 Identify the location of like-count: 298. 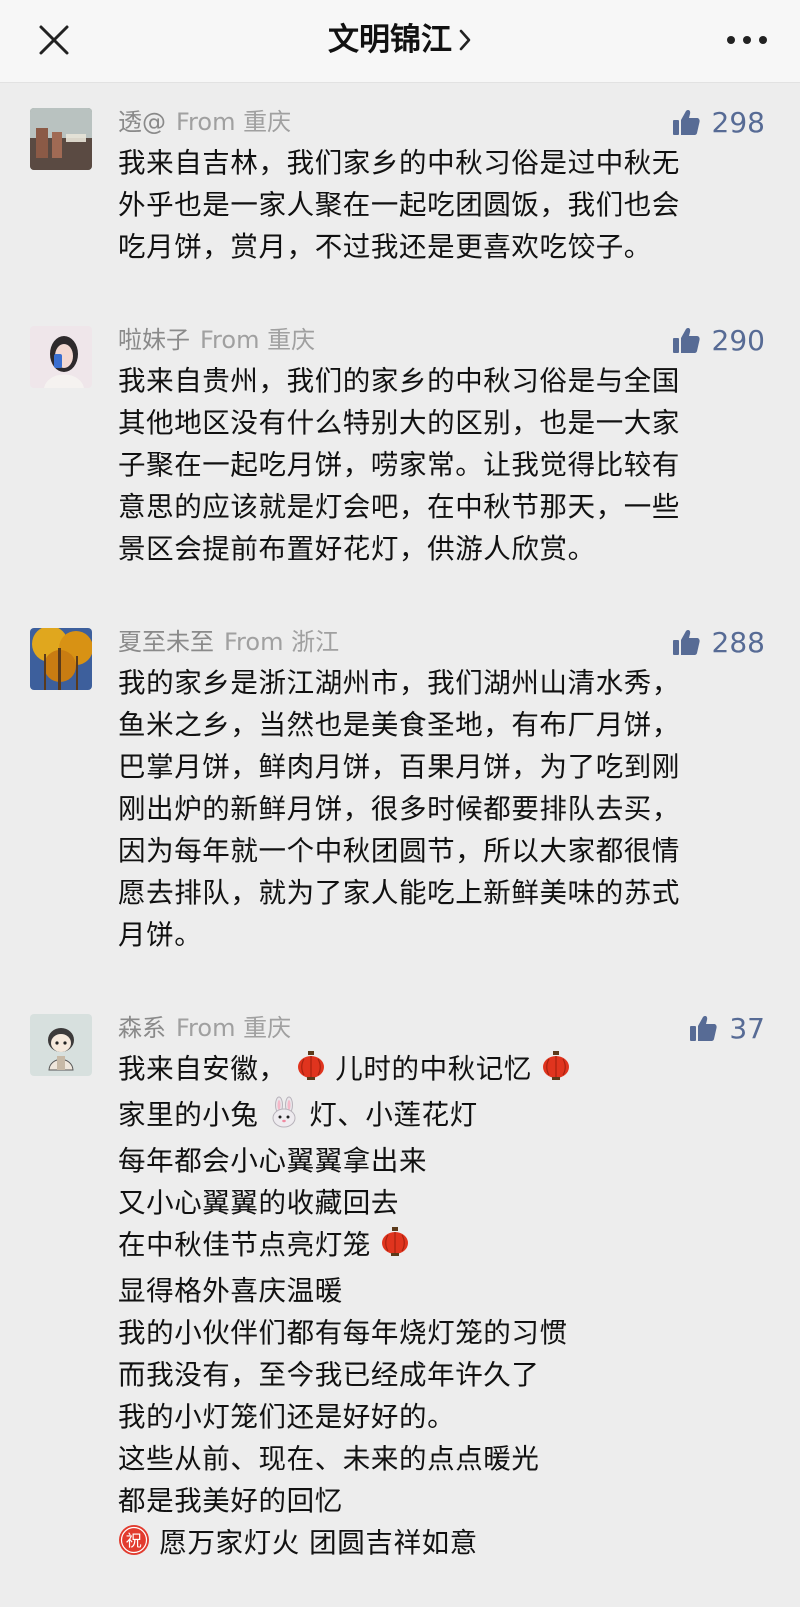
(738, 122).